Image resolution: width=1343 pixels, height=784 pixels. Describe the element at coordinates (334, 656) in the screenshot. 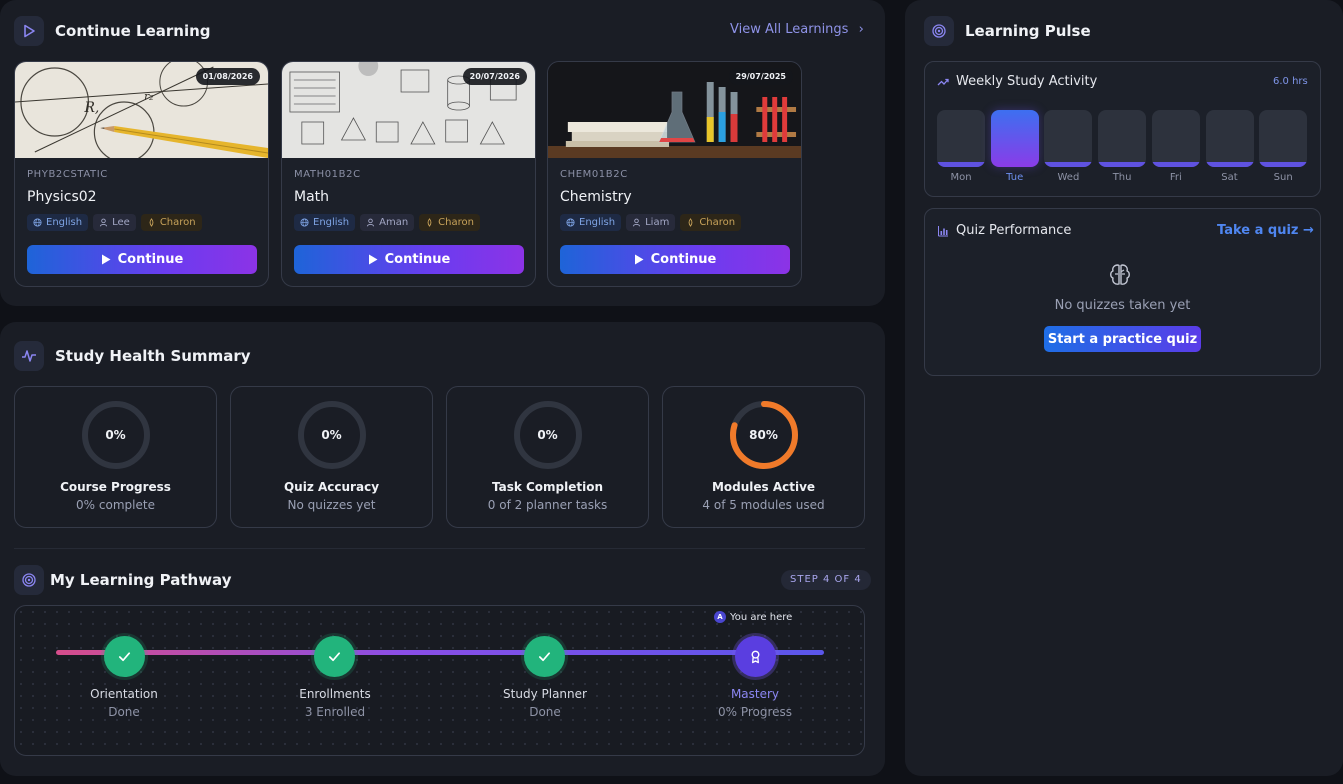

I see `step-node-enrollments` at that location.